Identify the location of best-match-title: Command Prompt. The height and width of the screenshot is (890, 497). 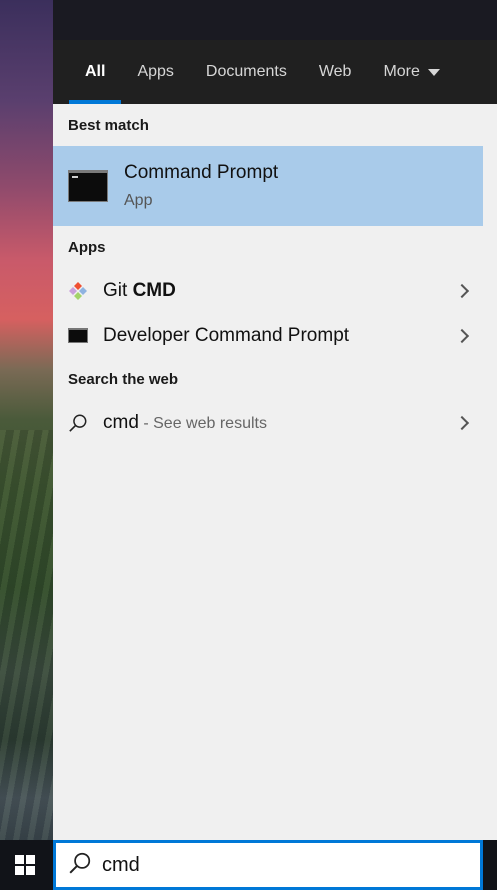
(201, 172).